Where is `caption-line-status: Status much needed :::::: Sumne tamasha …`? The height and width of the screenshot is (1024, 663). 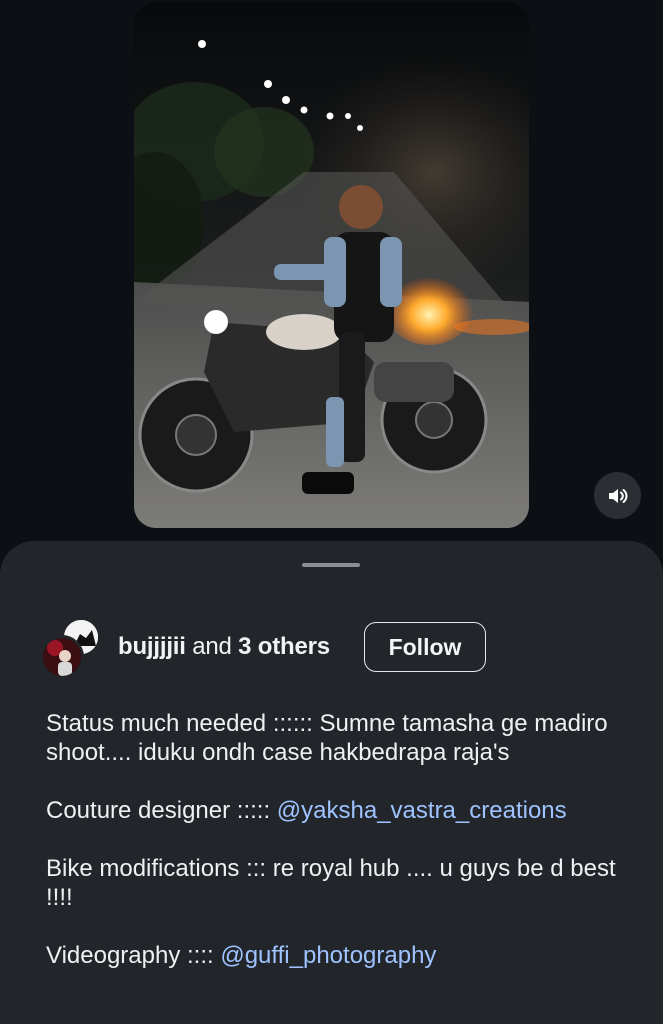 caption-line-status: Status much needed :::::: Sumne tamasha … is located at coordinates (341, 738).